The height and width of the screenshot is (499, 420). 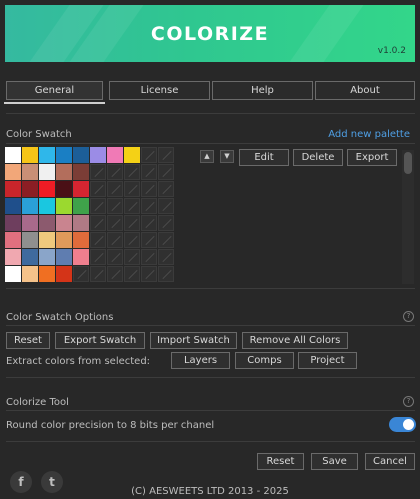 What do you see at coordinates (264, 157) in the screenshot?
I see `edit-button: Edit` at bounding box center [264, 157].